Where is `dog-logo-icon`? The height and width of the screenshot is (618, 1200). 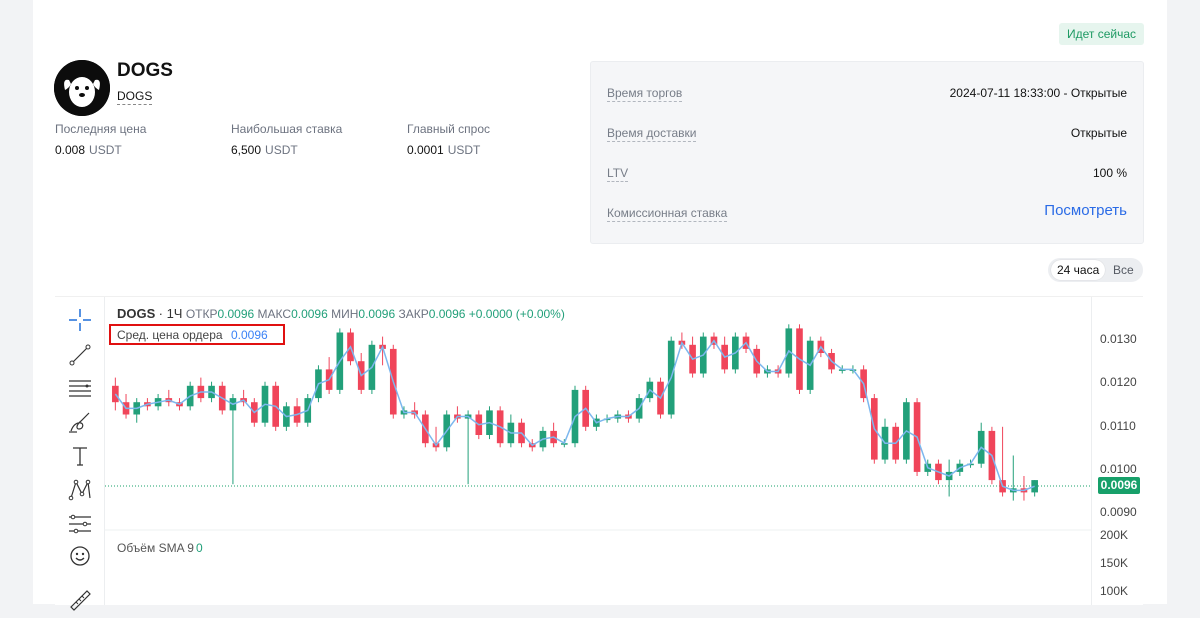
dog-logo-icon is located at coordinates (82, 88).